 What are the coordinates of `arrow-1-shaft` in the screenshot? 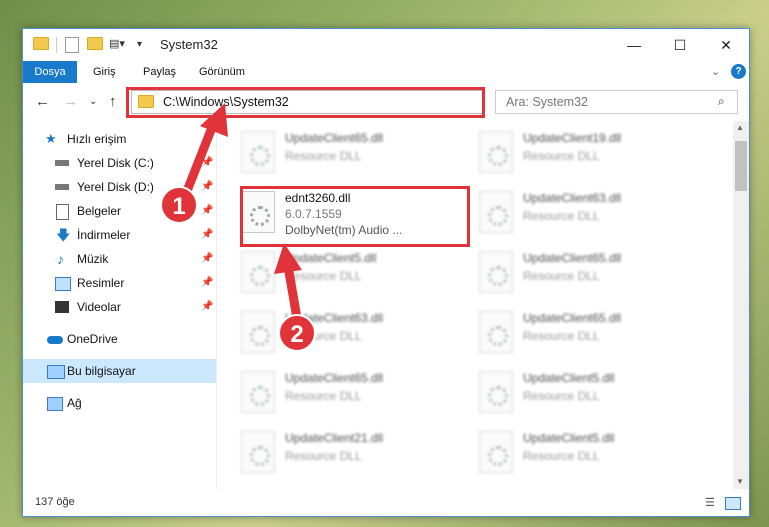 It's located at (199, 160).